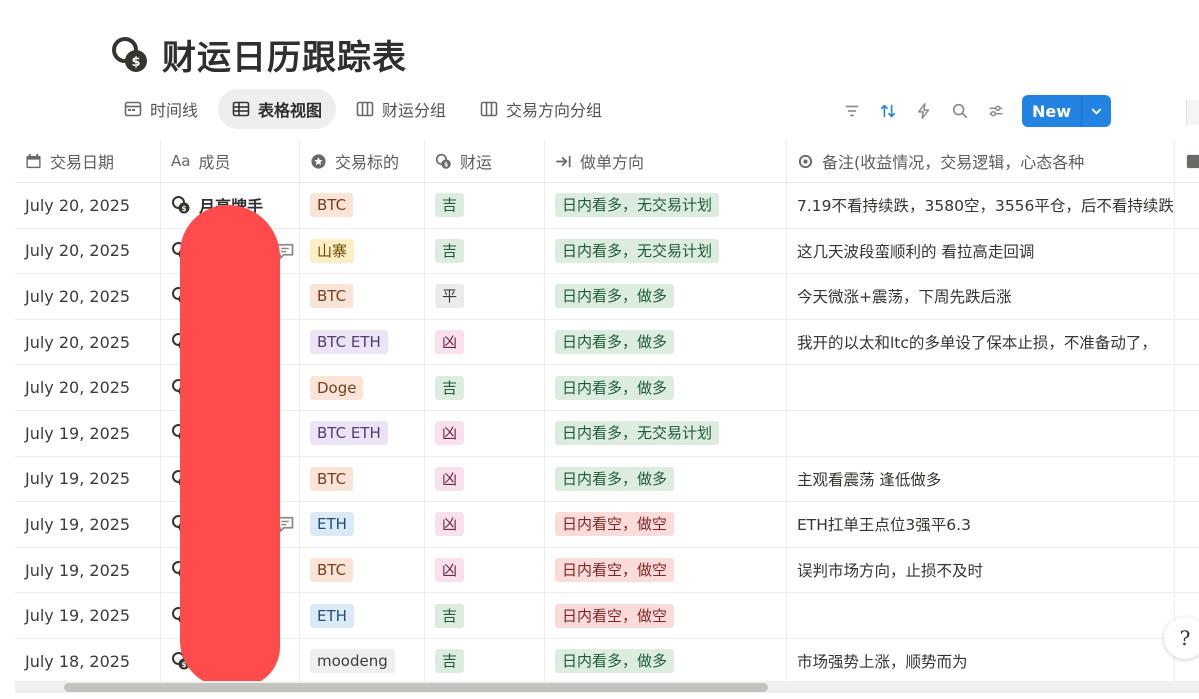 The image size is (1199, 699). What do you see at coordinates (362, 387) in the screenshot?
I see `target-cell: Doge` at bounding box center [362, 387].